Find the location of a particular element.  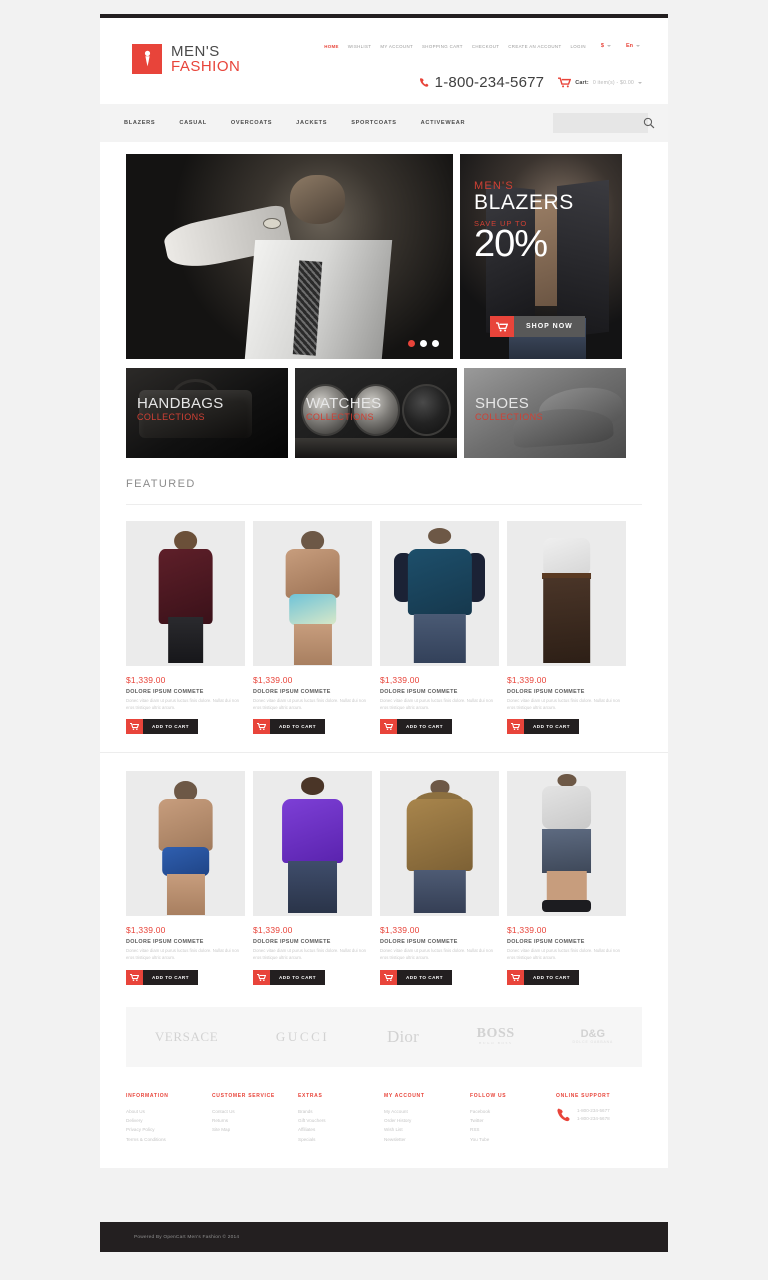

category-tile-shoes: SHOES COLLECTIONS is located at coordinates (545, 413).